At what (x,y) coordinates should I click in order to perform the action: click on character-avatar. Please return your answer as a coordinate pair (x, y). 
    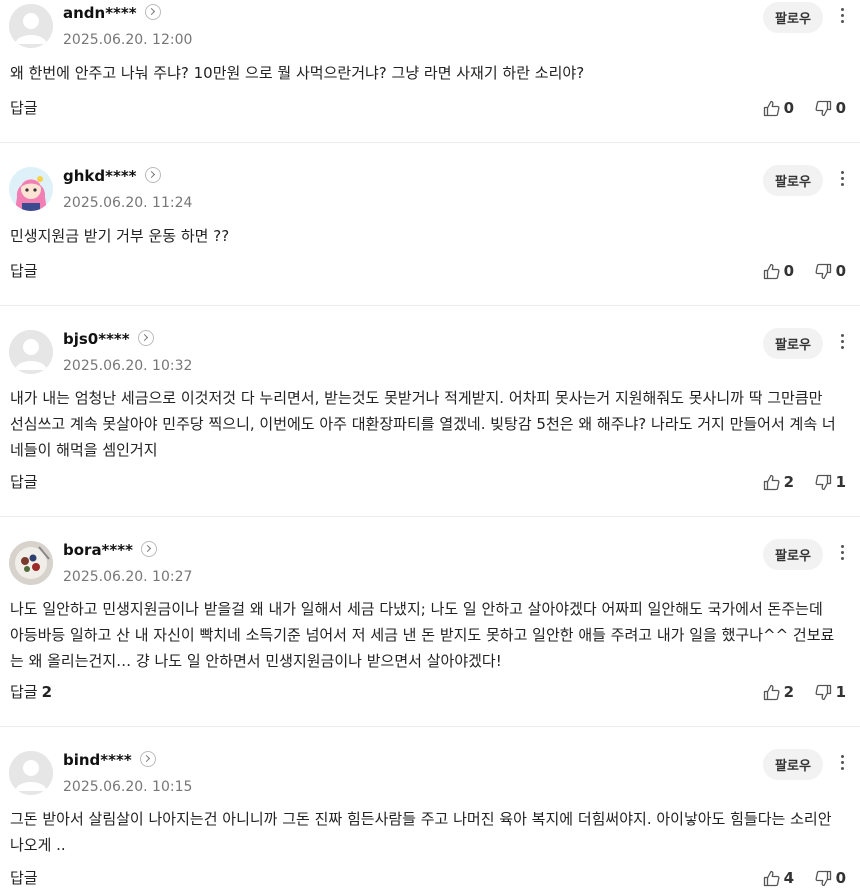
    Looking at the image, I should click on (31, 189).